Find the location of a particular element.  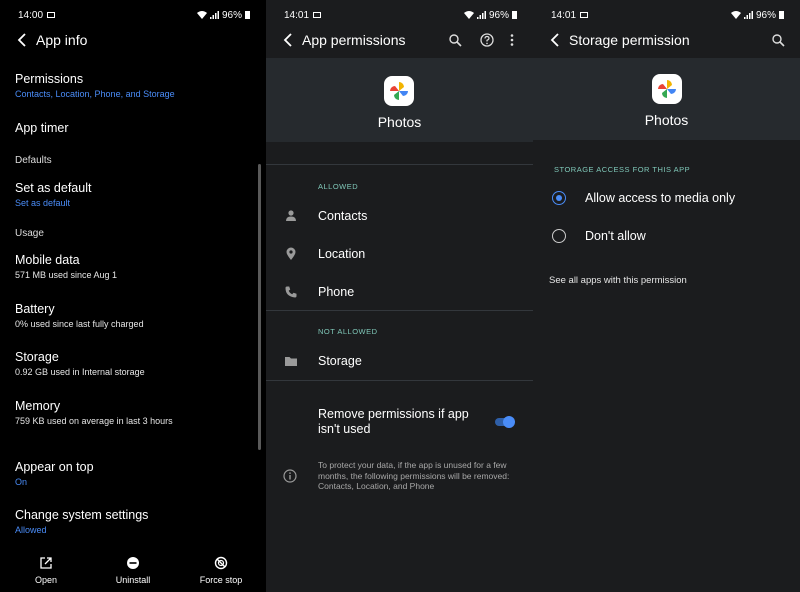

uninstall-icon is located at coordinates (133, 563).